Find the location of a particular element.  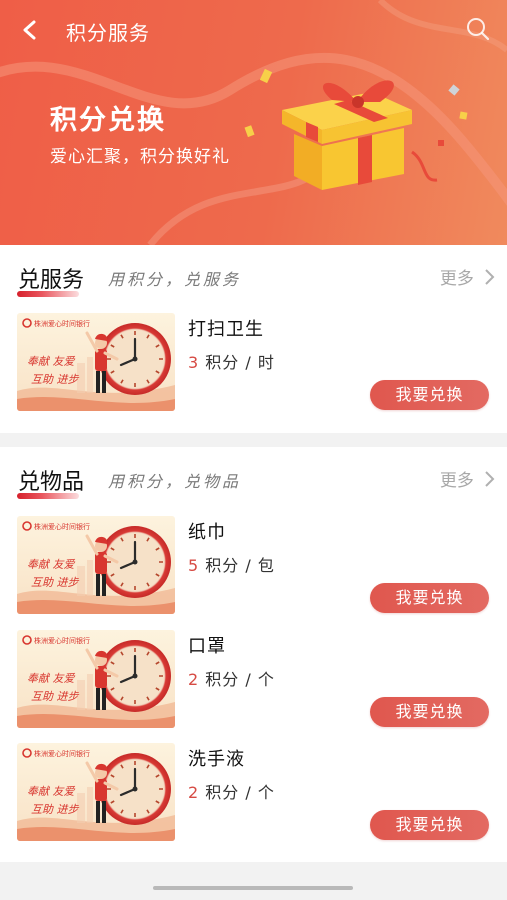

item-name: 口罩 is located at coordinates (207, 646).